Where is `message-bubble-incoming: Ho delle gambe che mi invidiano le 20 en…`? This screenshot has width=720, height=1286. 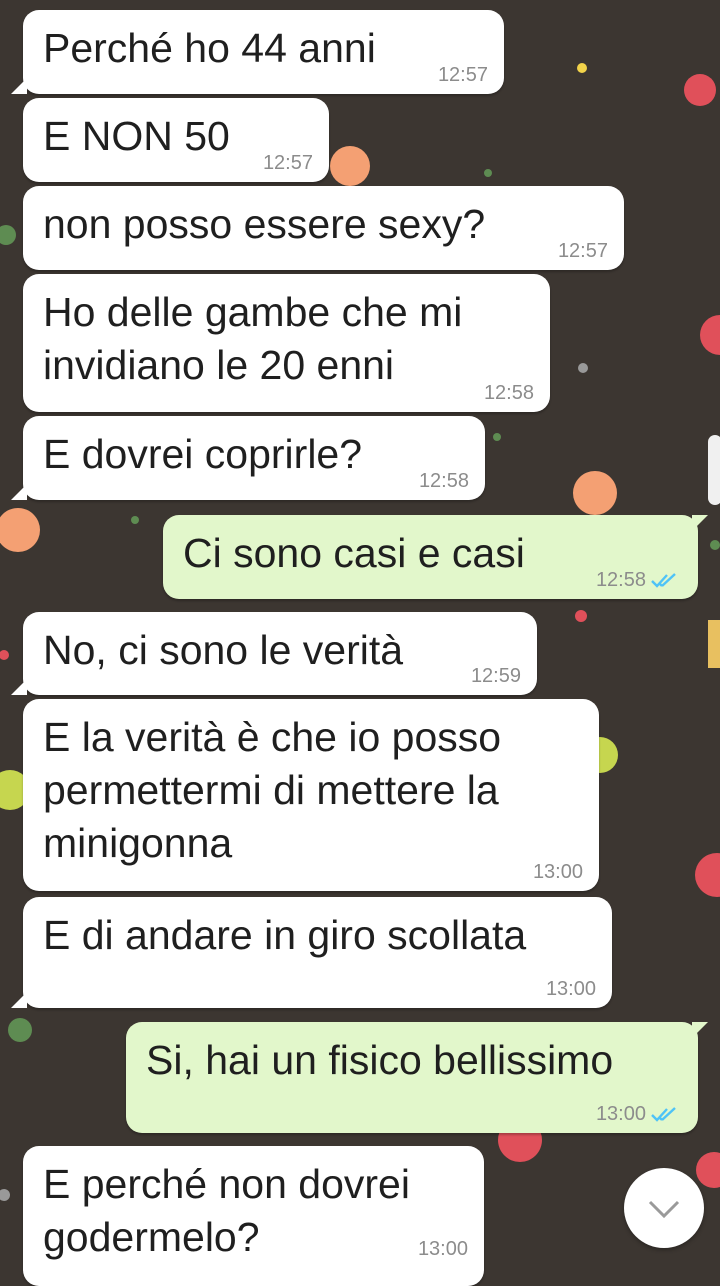 message-bubble-incoming: Ho delle gambe che mi invidiano le 20 en… is located at coordinates (286, 343).